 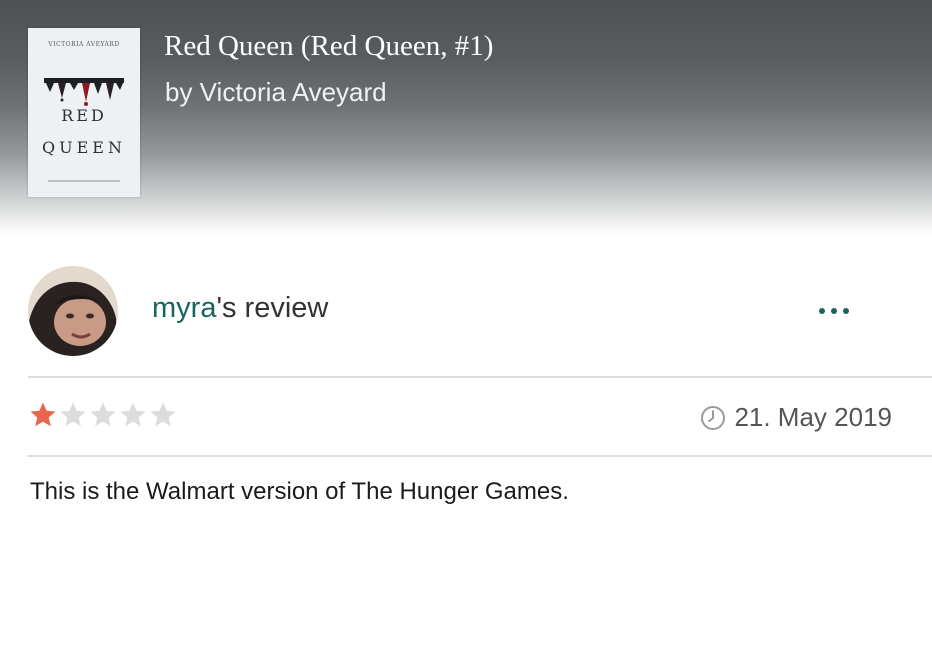 What do you see at coordinates (84, 147) in the screenshot?
I see `cover-title-line-2: QUEEN` at bounding box center [84, 147].